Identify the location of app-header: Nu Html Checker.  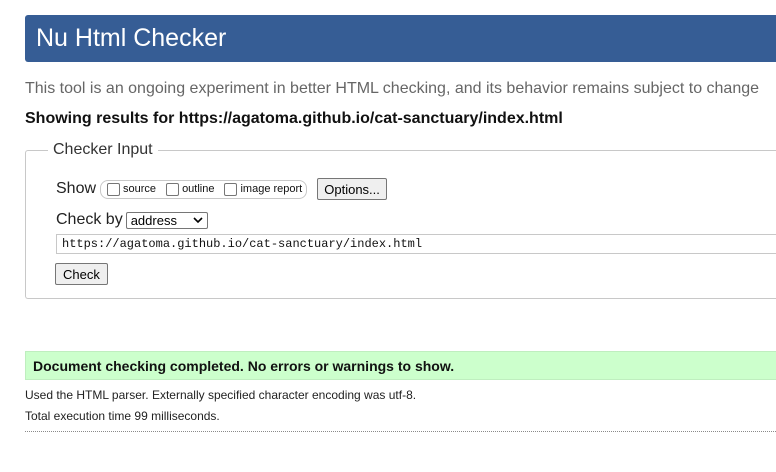
(400, 38).